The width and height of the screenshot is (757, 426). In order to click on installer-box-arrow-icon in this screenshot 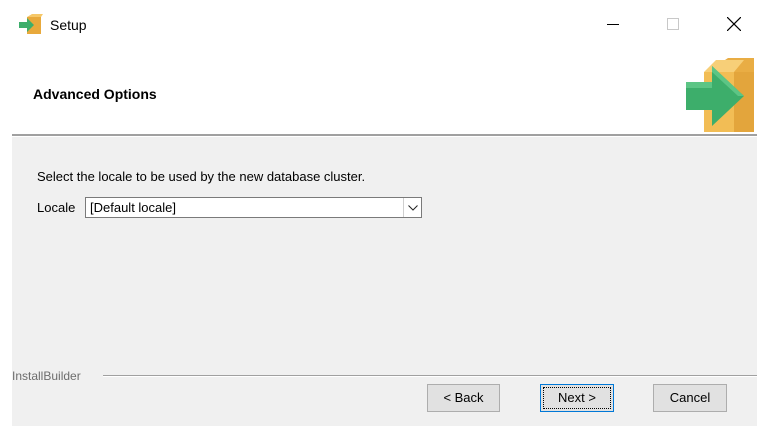, I will do `click(720, 95)`.